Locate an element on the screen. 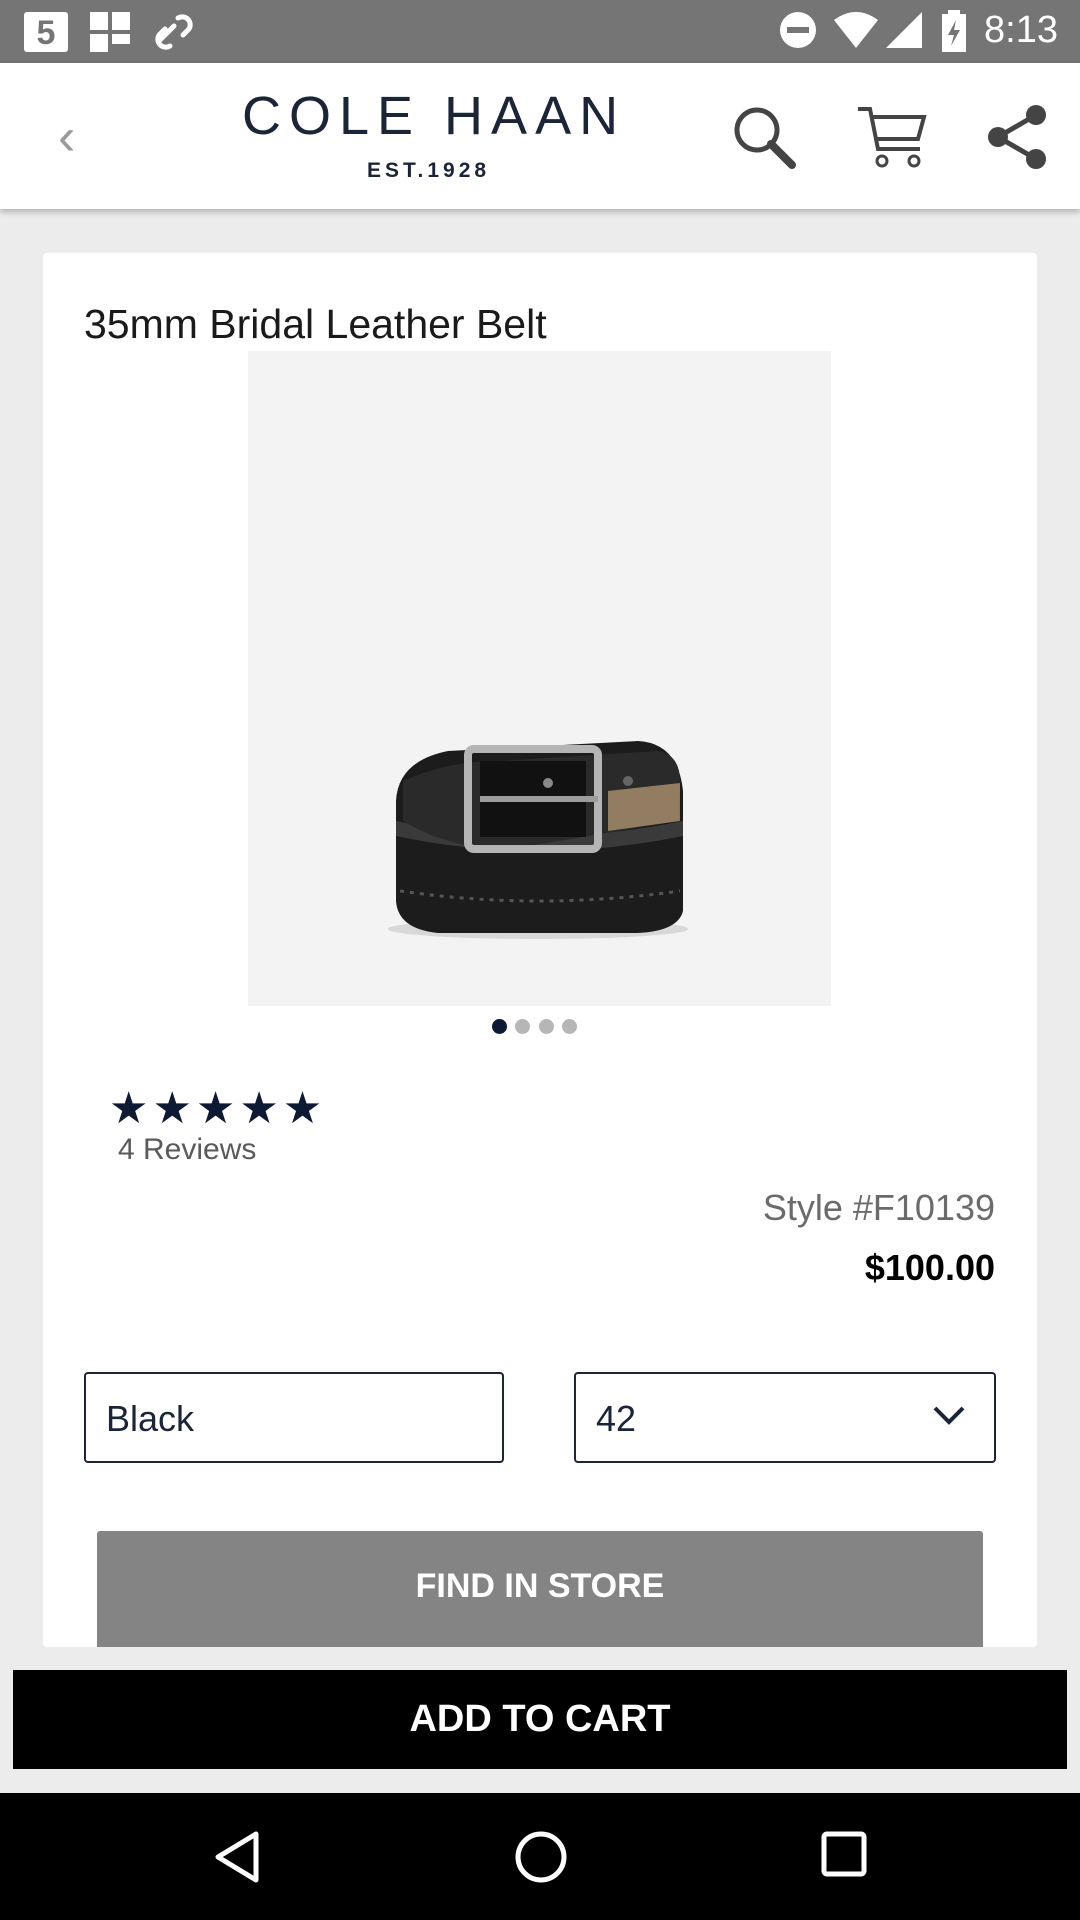 This screenshot has width=1080, height=1920. color-field: Black is located at coordinates (294, 1417).